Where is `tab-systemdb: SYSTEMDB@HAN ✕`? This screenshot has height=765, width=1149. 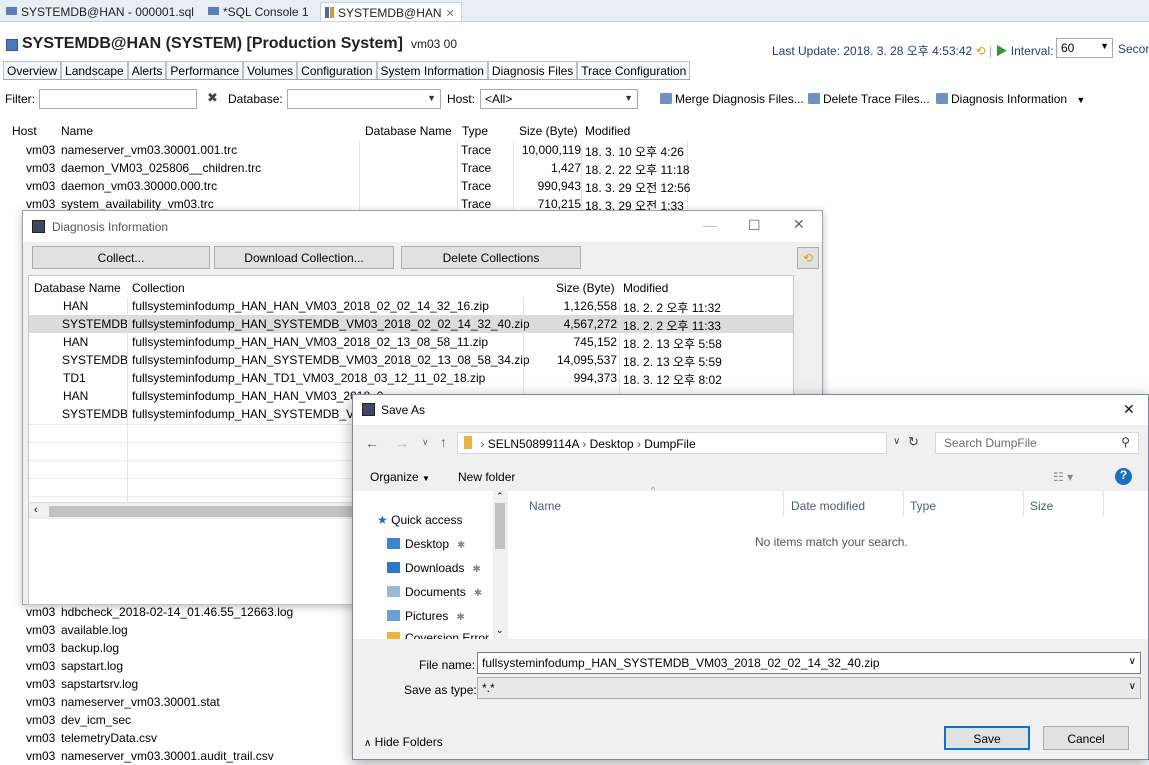
tab-systemdb: SYSTEMDB@HAN ✕ is located at coordinates (391, 11).